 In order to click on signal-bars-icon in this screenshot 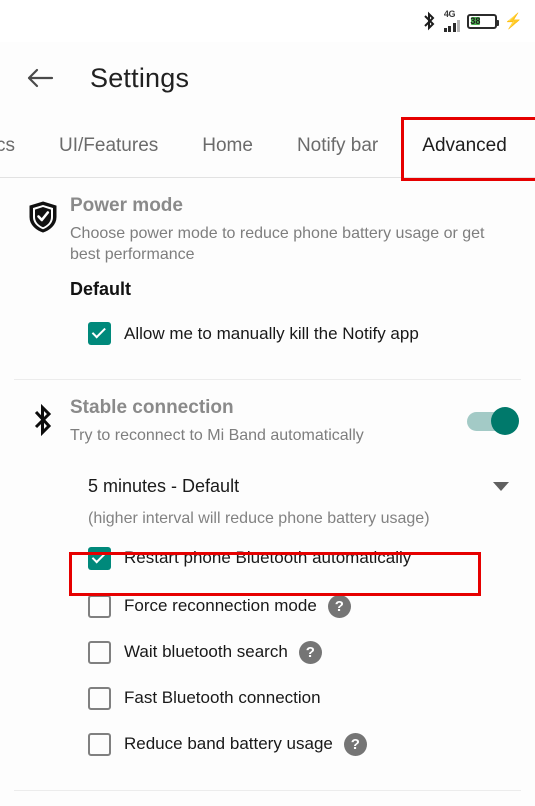, I will do `click(452, 26)`.